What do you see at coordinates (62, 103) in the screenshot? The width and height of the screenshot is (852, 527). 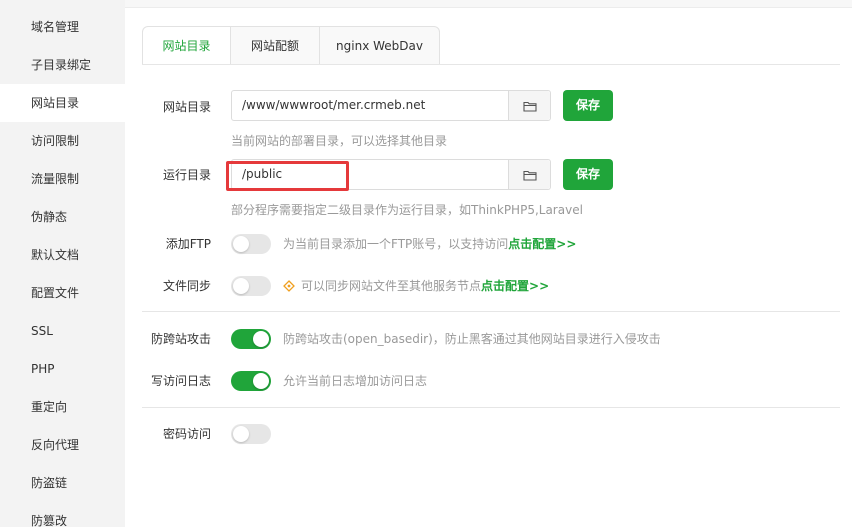 I see `sidebar-item-site-directory: 网站目录` at bounding box center [62, 103].